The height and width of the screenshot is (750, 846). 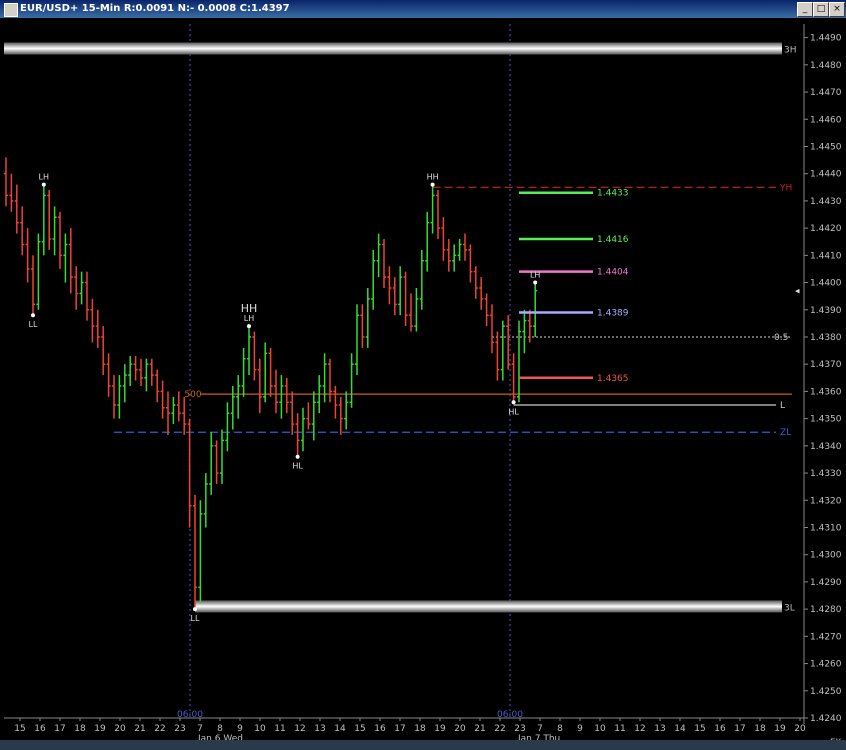 What do you see at coordinates (826, 447) in the screenshot?
I see `price-tick-label: 1.4340` at bounding box center [826, 447].